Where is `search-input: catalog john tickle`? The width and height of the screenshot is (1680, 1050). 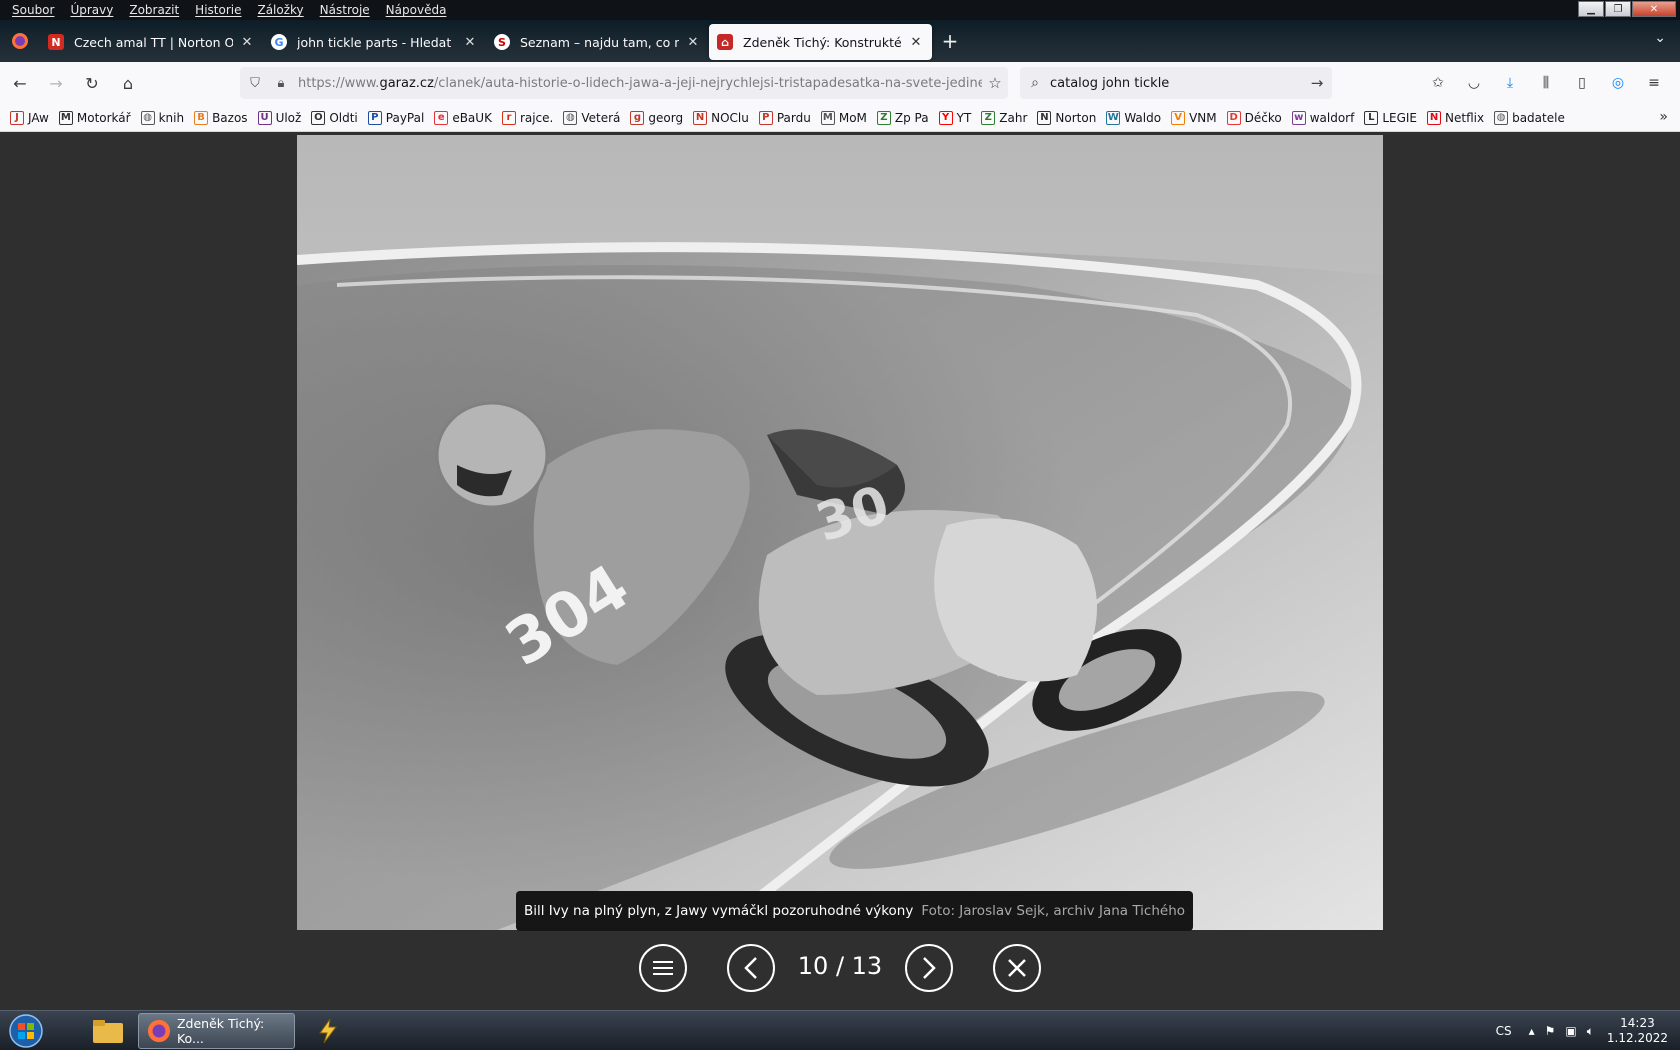 search-input: catalog john tickle is located at coordinates (1176, 83).